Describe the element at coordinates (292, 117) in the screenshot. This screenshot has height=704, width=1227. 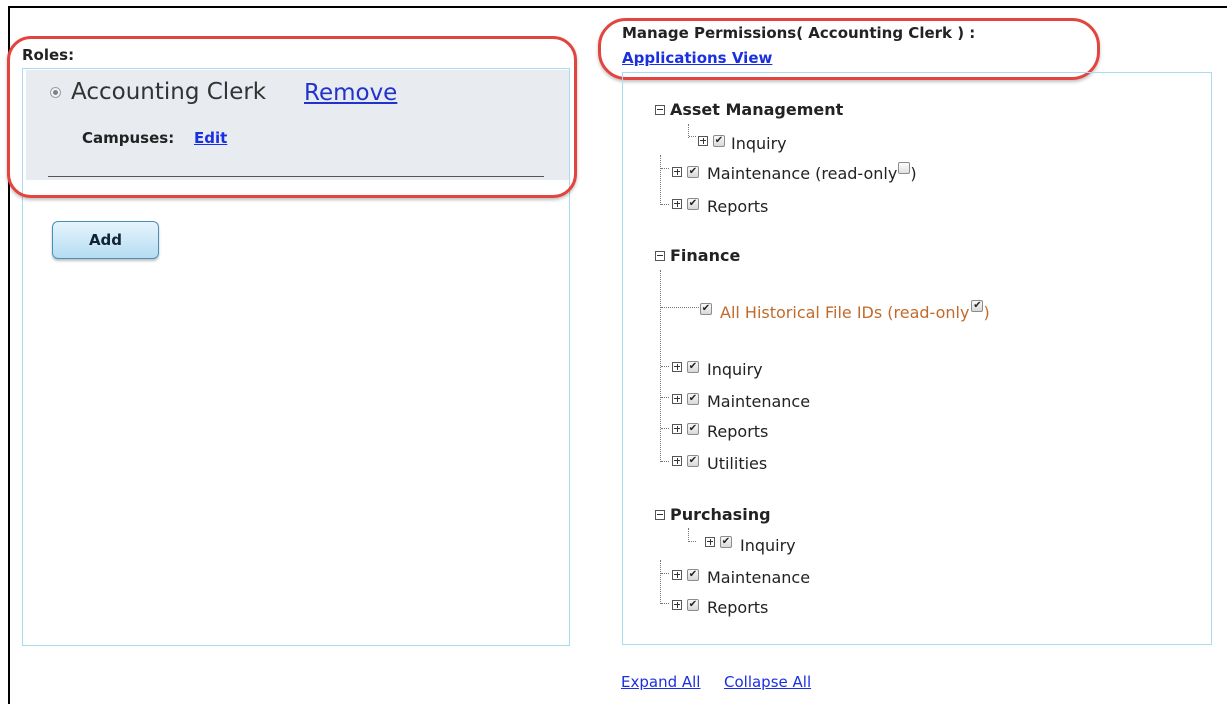
I see `highlight-oval-roles` at that location.